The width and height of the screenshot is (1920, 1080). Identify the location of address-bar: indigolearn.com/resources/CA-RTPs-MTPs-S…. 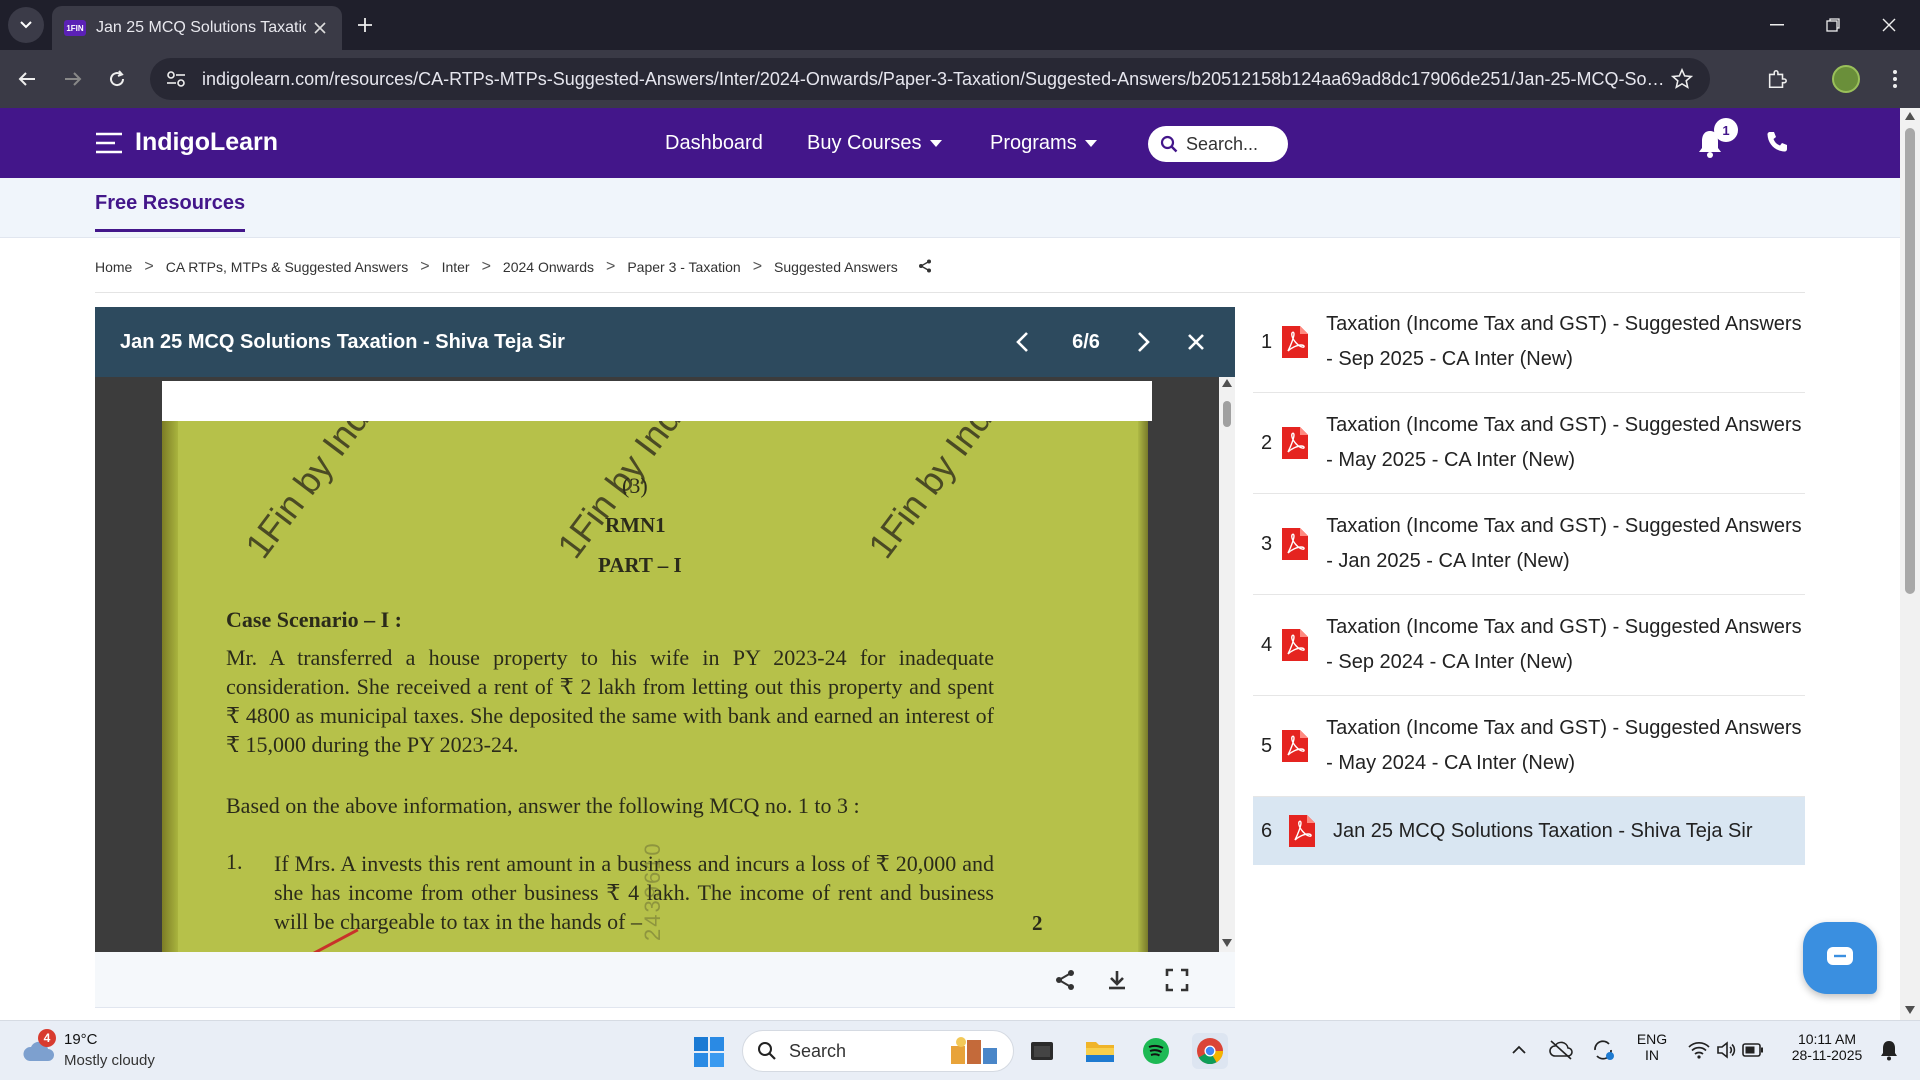
(930, 79).